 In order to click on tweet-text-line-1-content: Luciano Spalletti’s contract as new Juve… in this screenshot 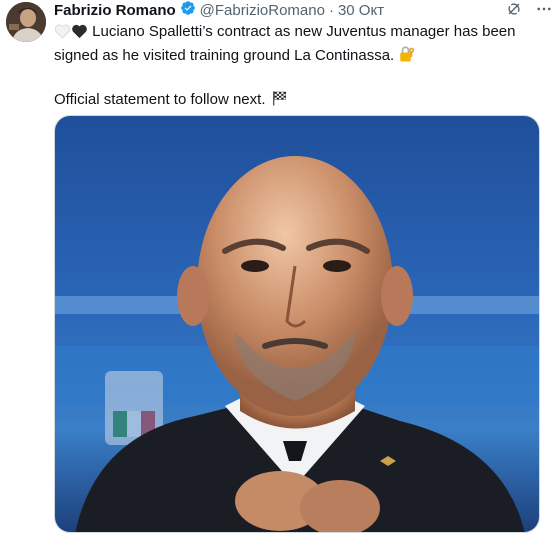, I will do `click(302, 31)`.